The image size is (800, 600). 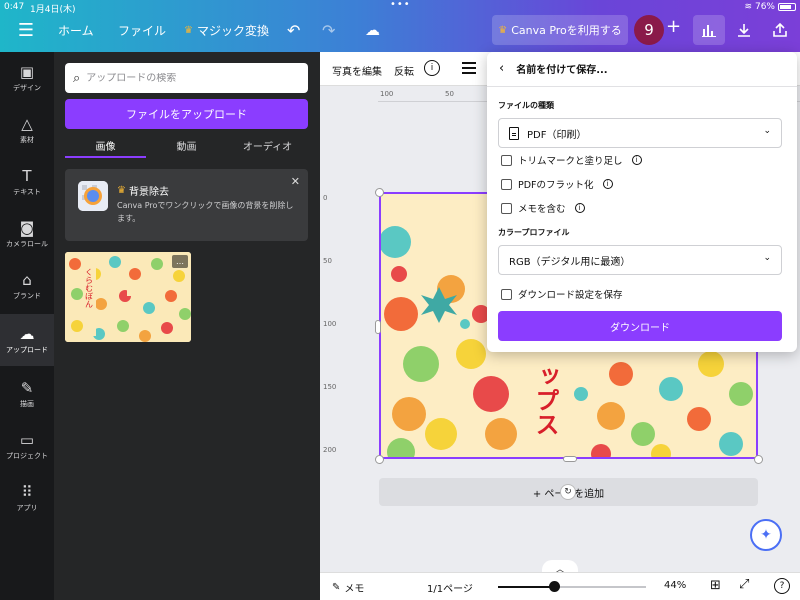 What do you see at coordinates (330, 450) in the screenshot?
I see `ruler-tick: 200` at bounding box center [330, 450].